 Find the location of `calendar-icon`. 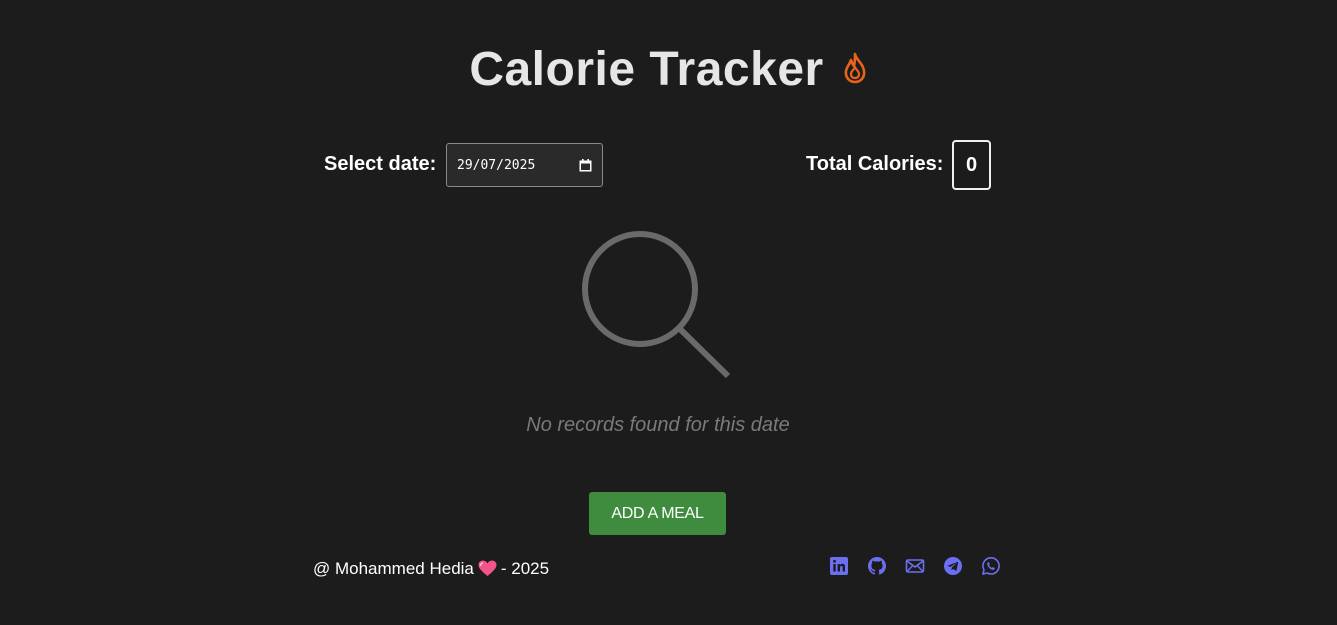

calendar-icon is located at coordinates (585, 165).